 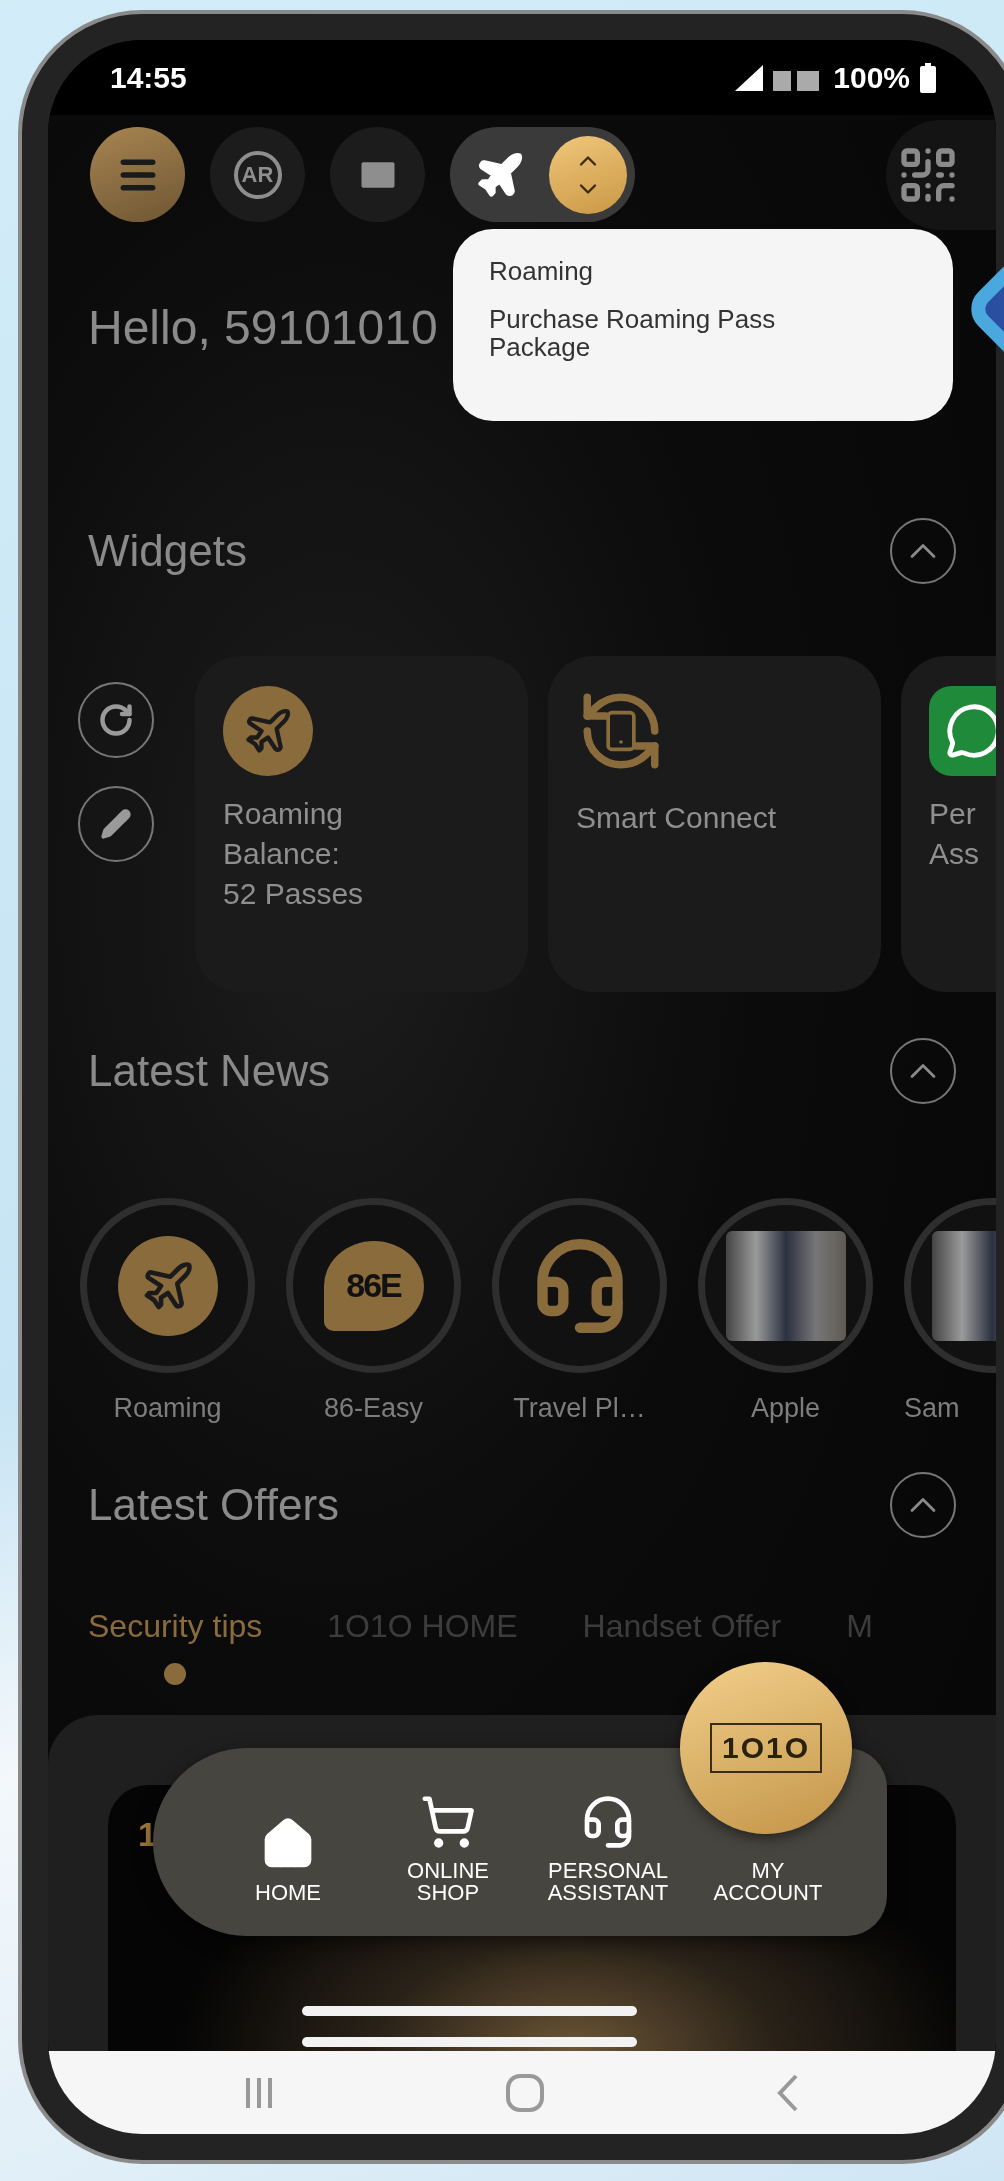 What do you see at coordinates (214, 1505) in the screenshot?
I see `section-title: Latest Offers` at bounding box center [214, 1505].